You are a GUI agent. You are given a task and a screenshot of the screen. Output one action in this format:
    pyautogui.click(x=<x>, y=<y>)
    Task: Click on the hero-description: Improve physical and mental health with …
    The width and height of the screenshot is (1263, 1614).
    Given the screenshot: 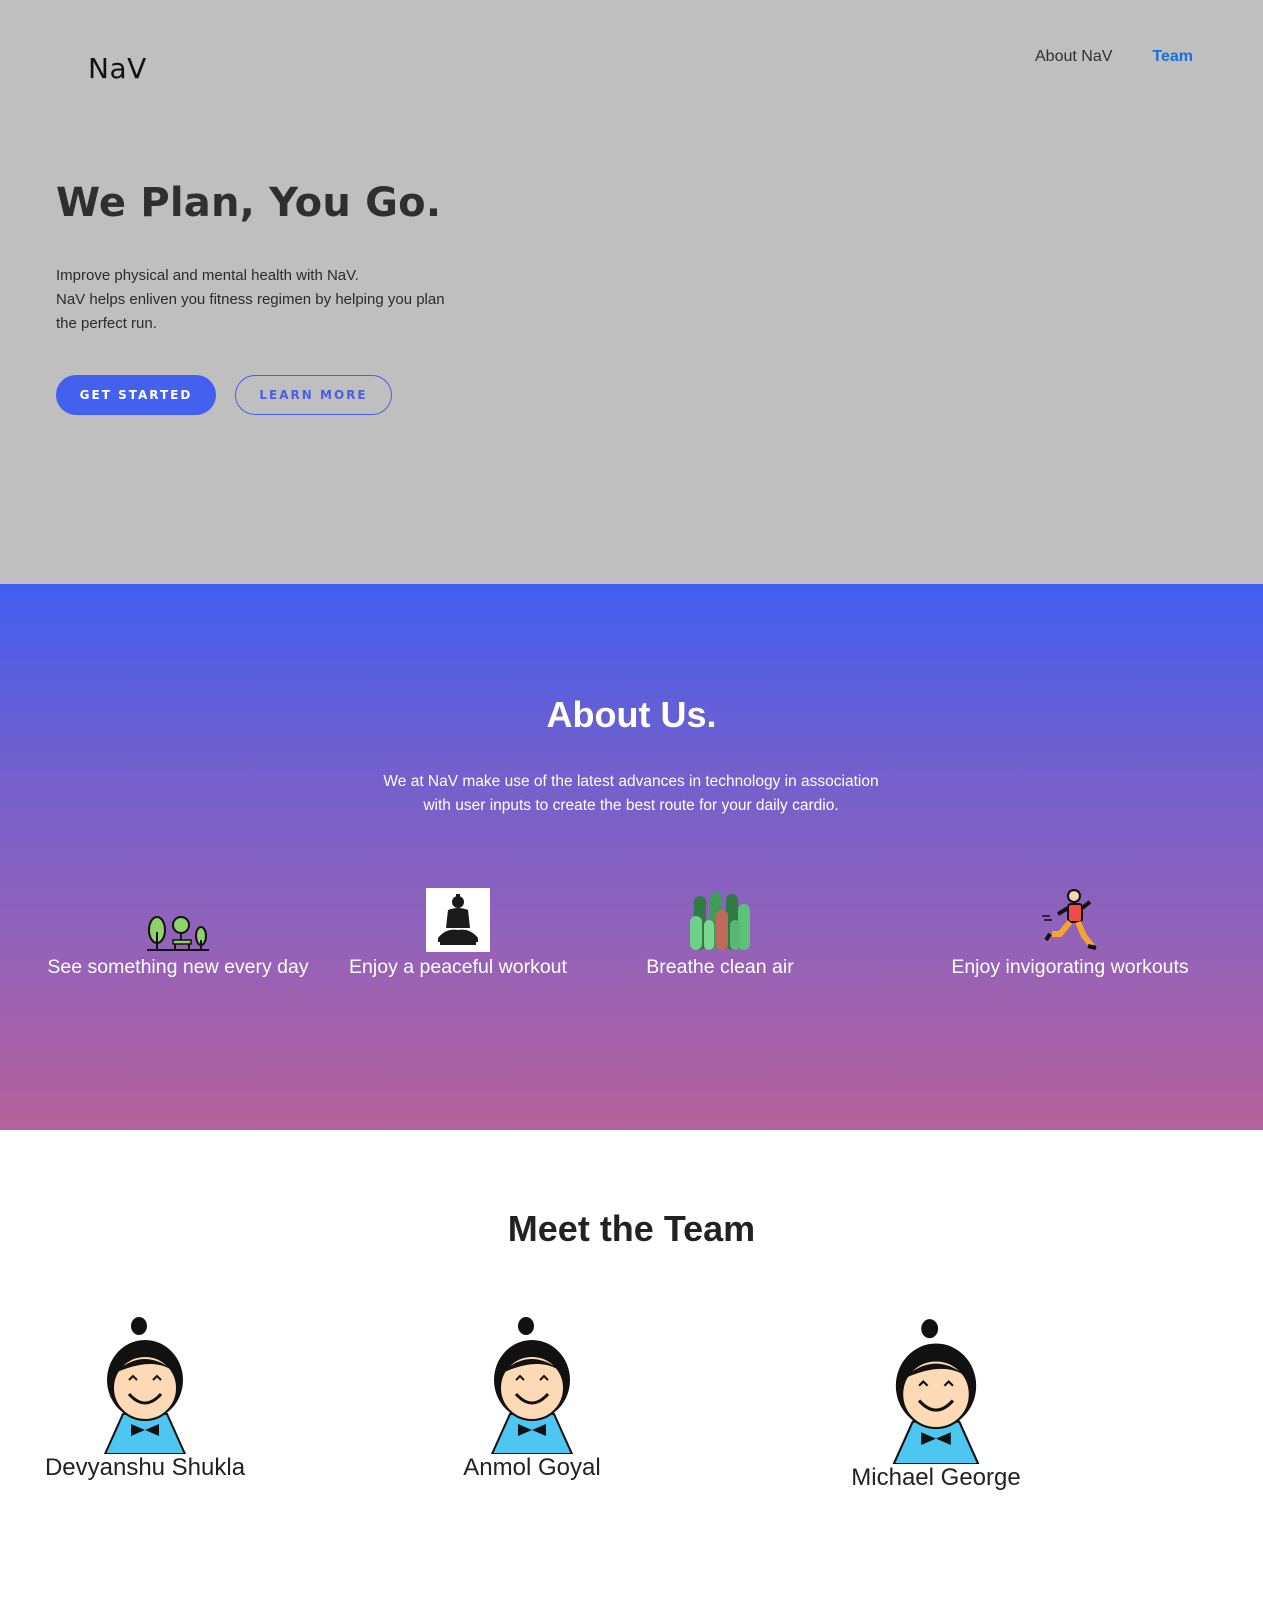 What is the action you would take?
    pyautogui.click(x=271, y=300)
    